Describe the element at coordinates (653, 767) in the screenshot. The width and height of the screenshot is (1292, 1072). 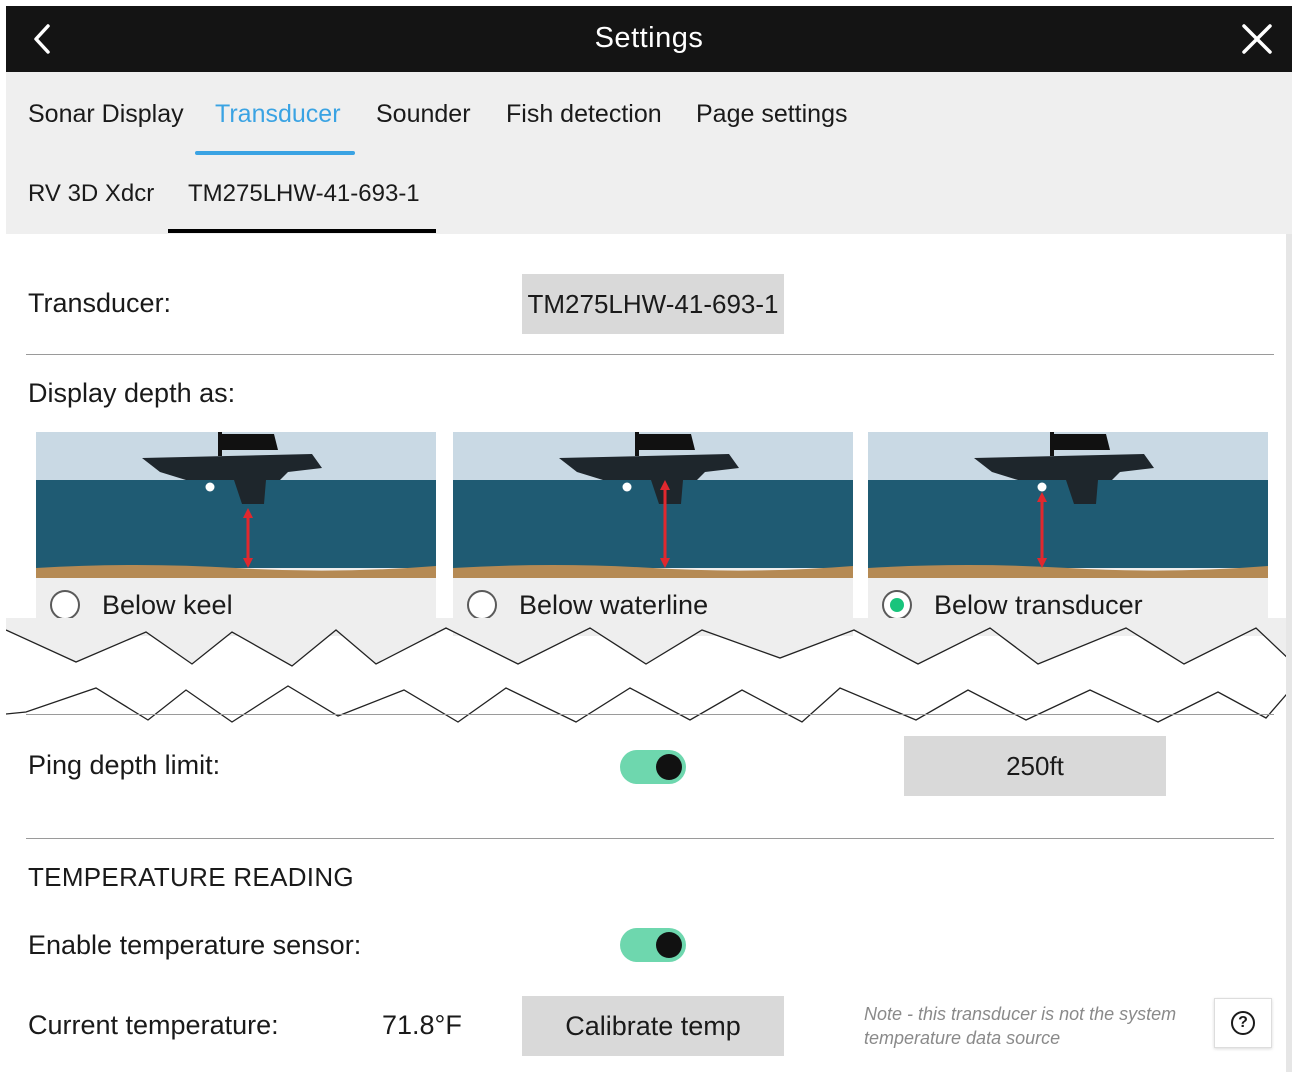
I see `ping-depth-toggle` at that location.